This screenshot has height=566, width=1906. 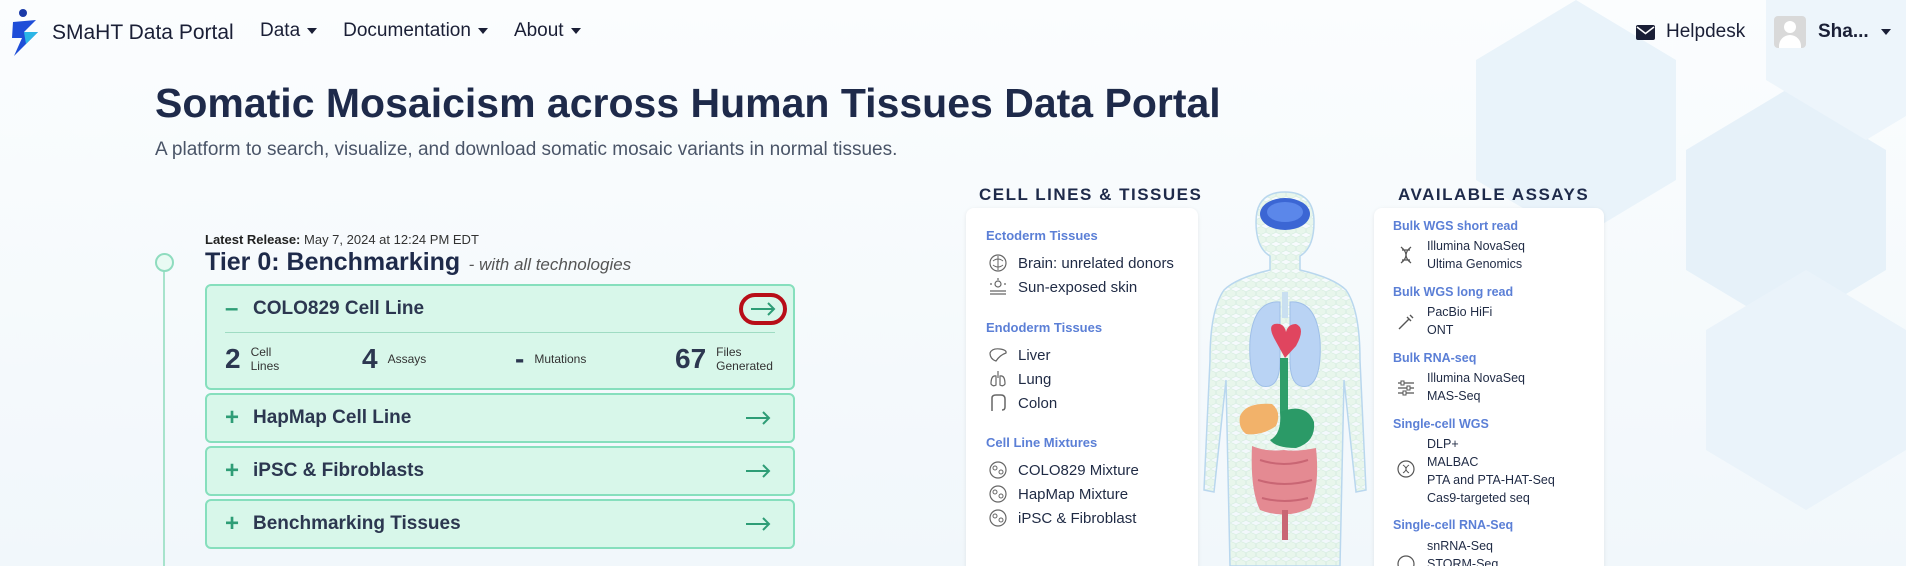 I want to click on card-header: + iPSC & Fibroblasts, so click(x=500, y=471).